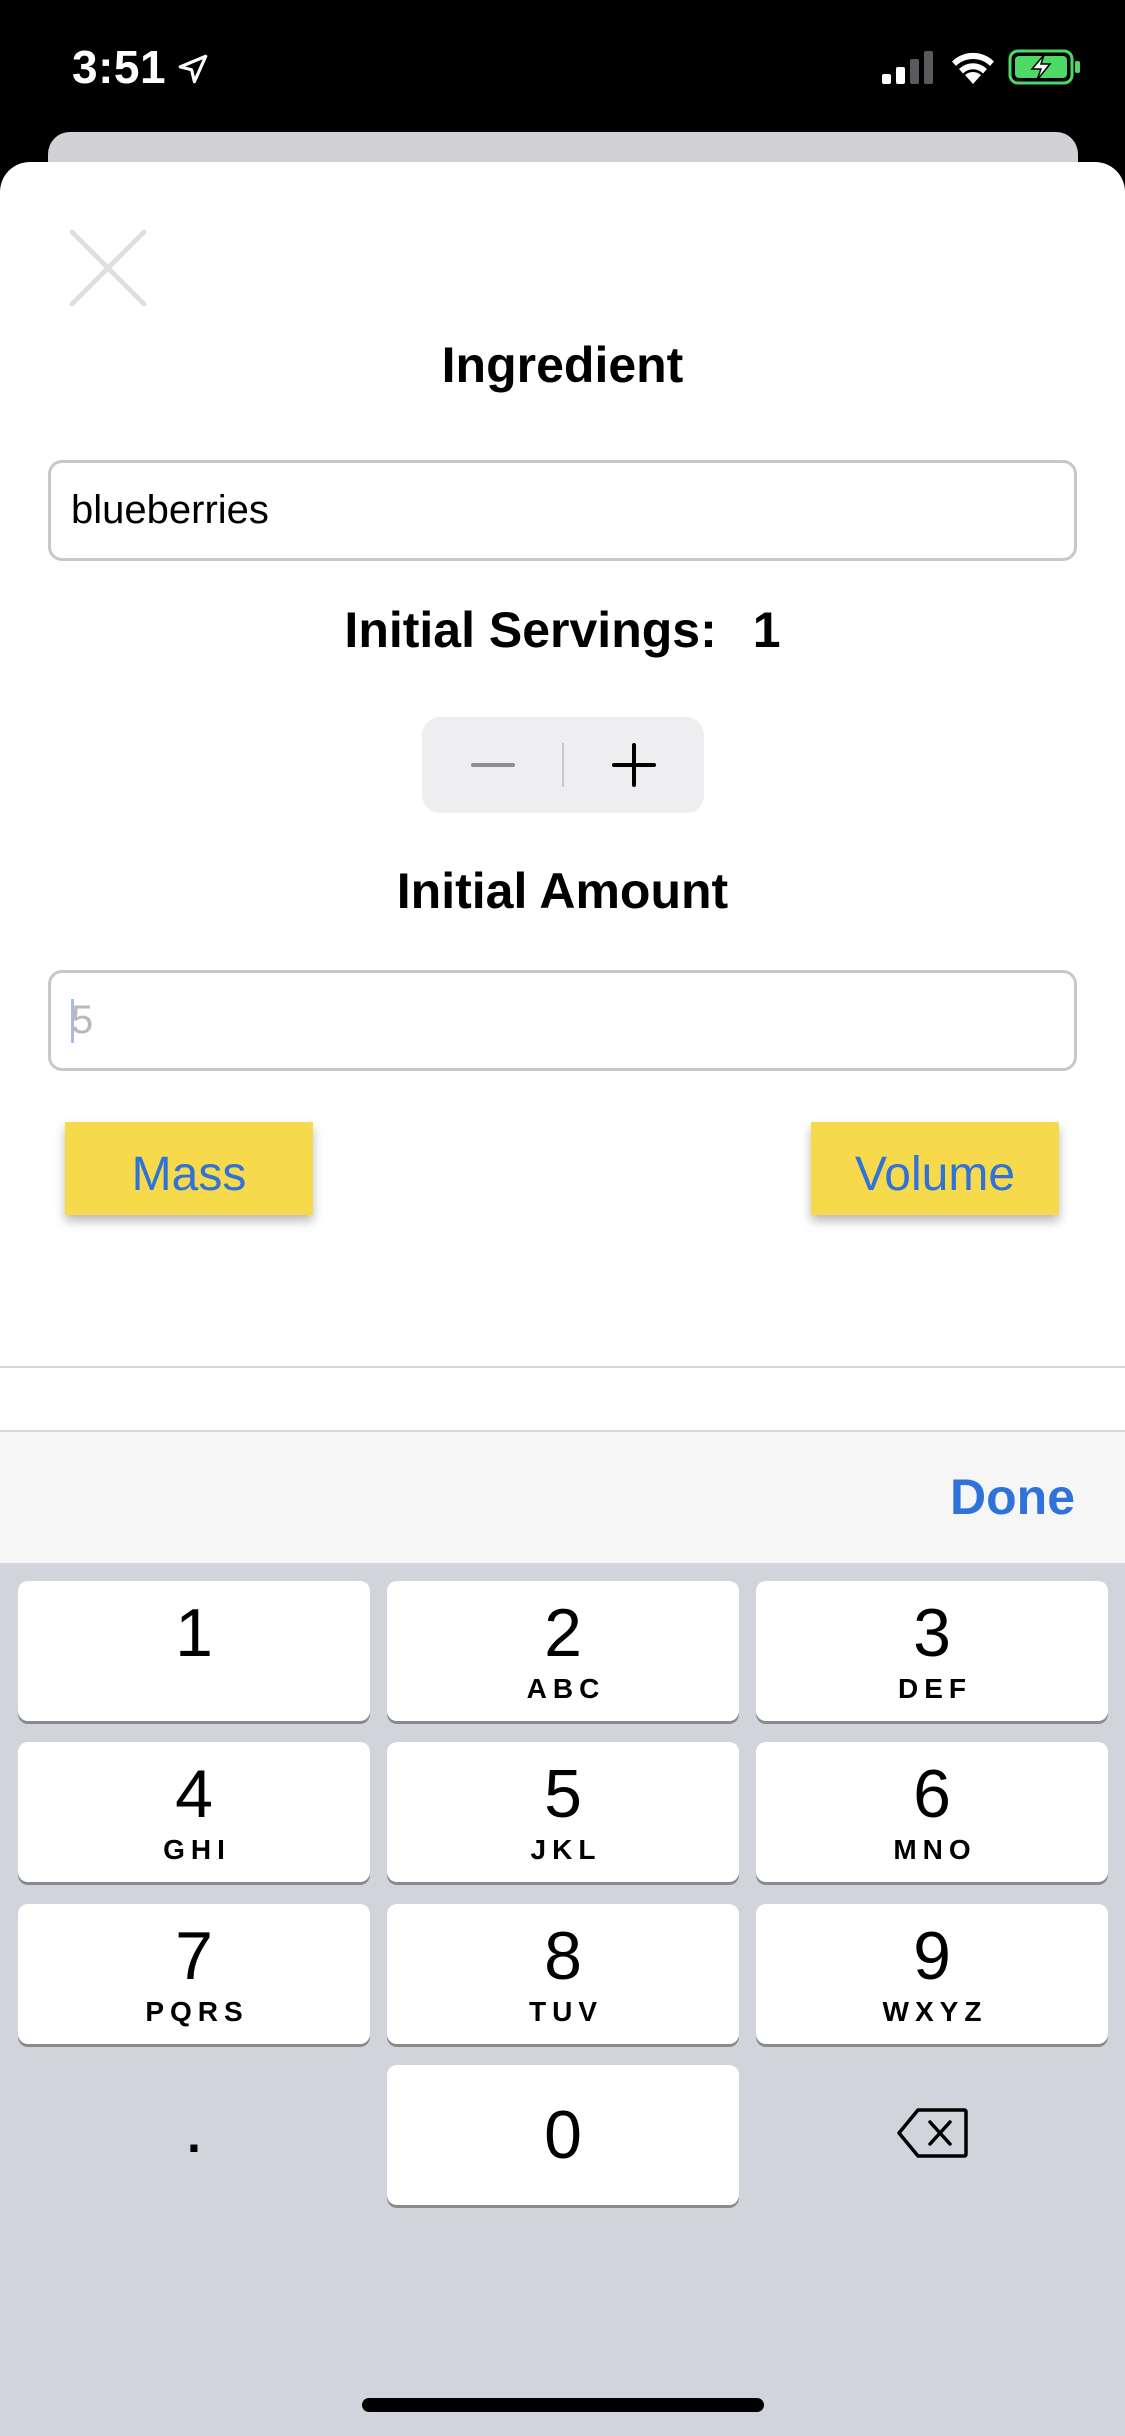 The height and width of the screenshot is (2436, 1125). I want to click on ingredient-field: blueberries, so click(562, 510).